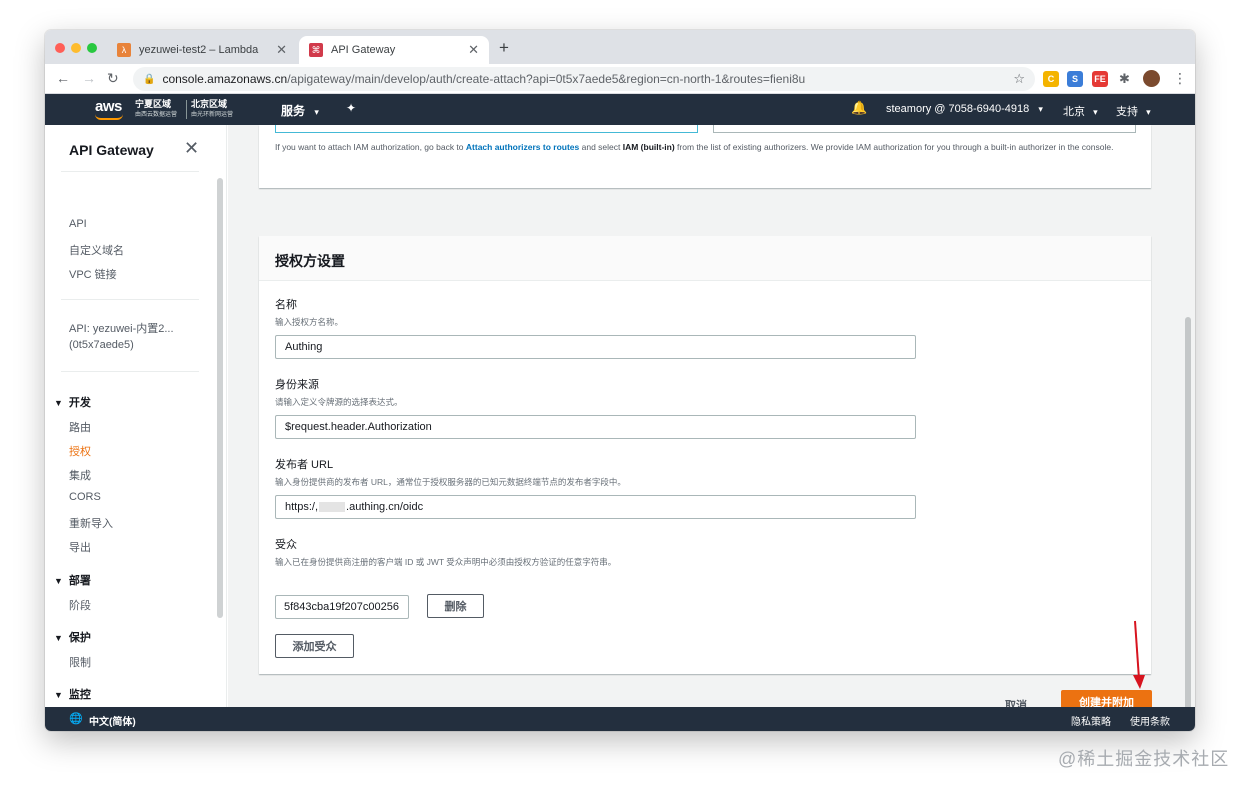  What do you see at coordinates (96, 250) in the screenshot?
I see `sidebar-item-custom-domain: 自定义域名` at bounding box center [96, 250].